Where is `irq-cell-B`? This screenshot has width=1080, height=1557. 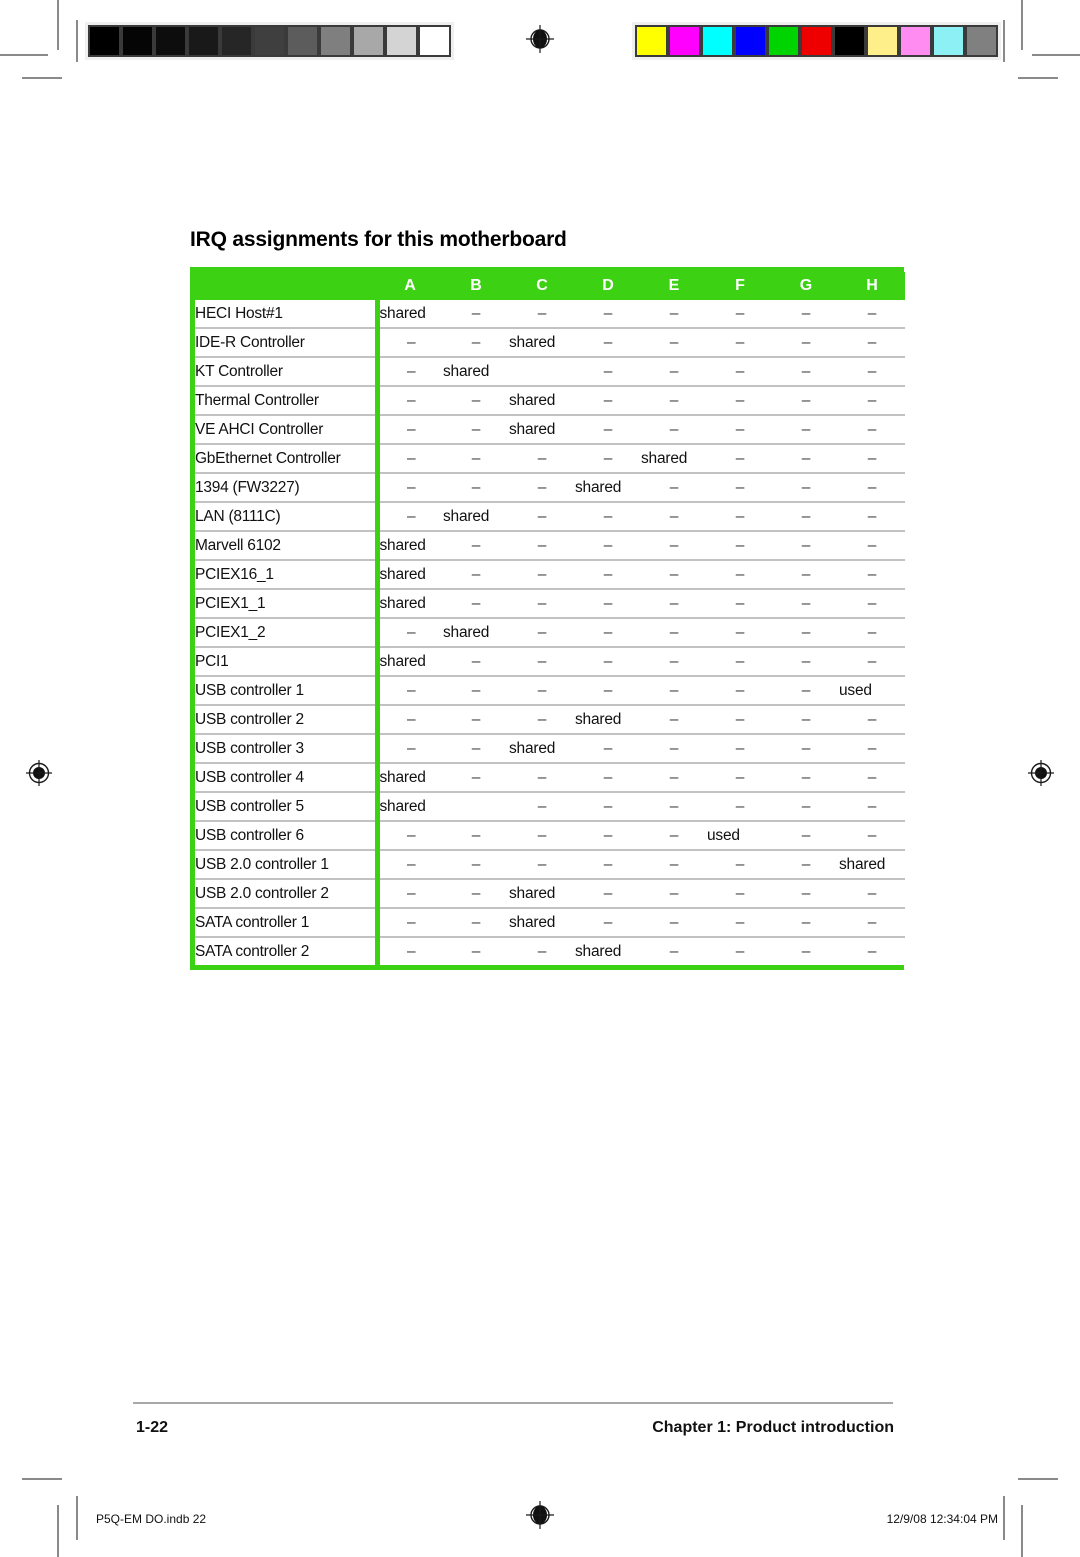
irq-cell-B is located at coordinates (476, 806).